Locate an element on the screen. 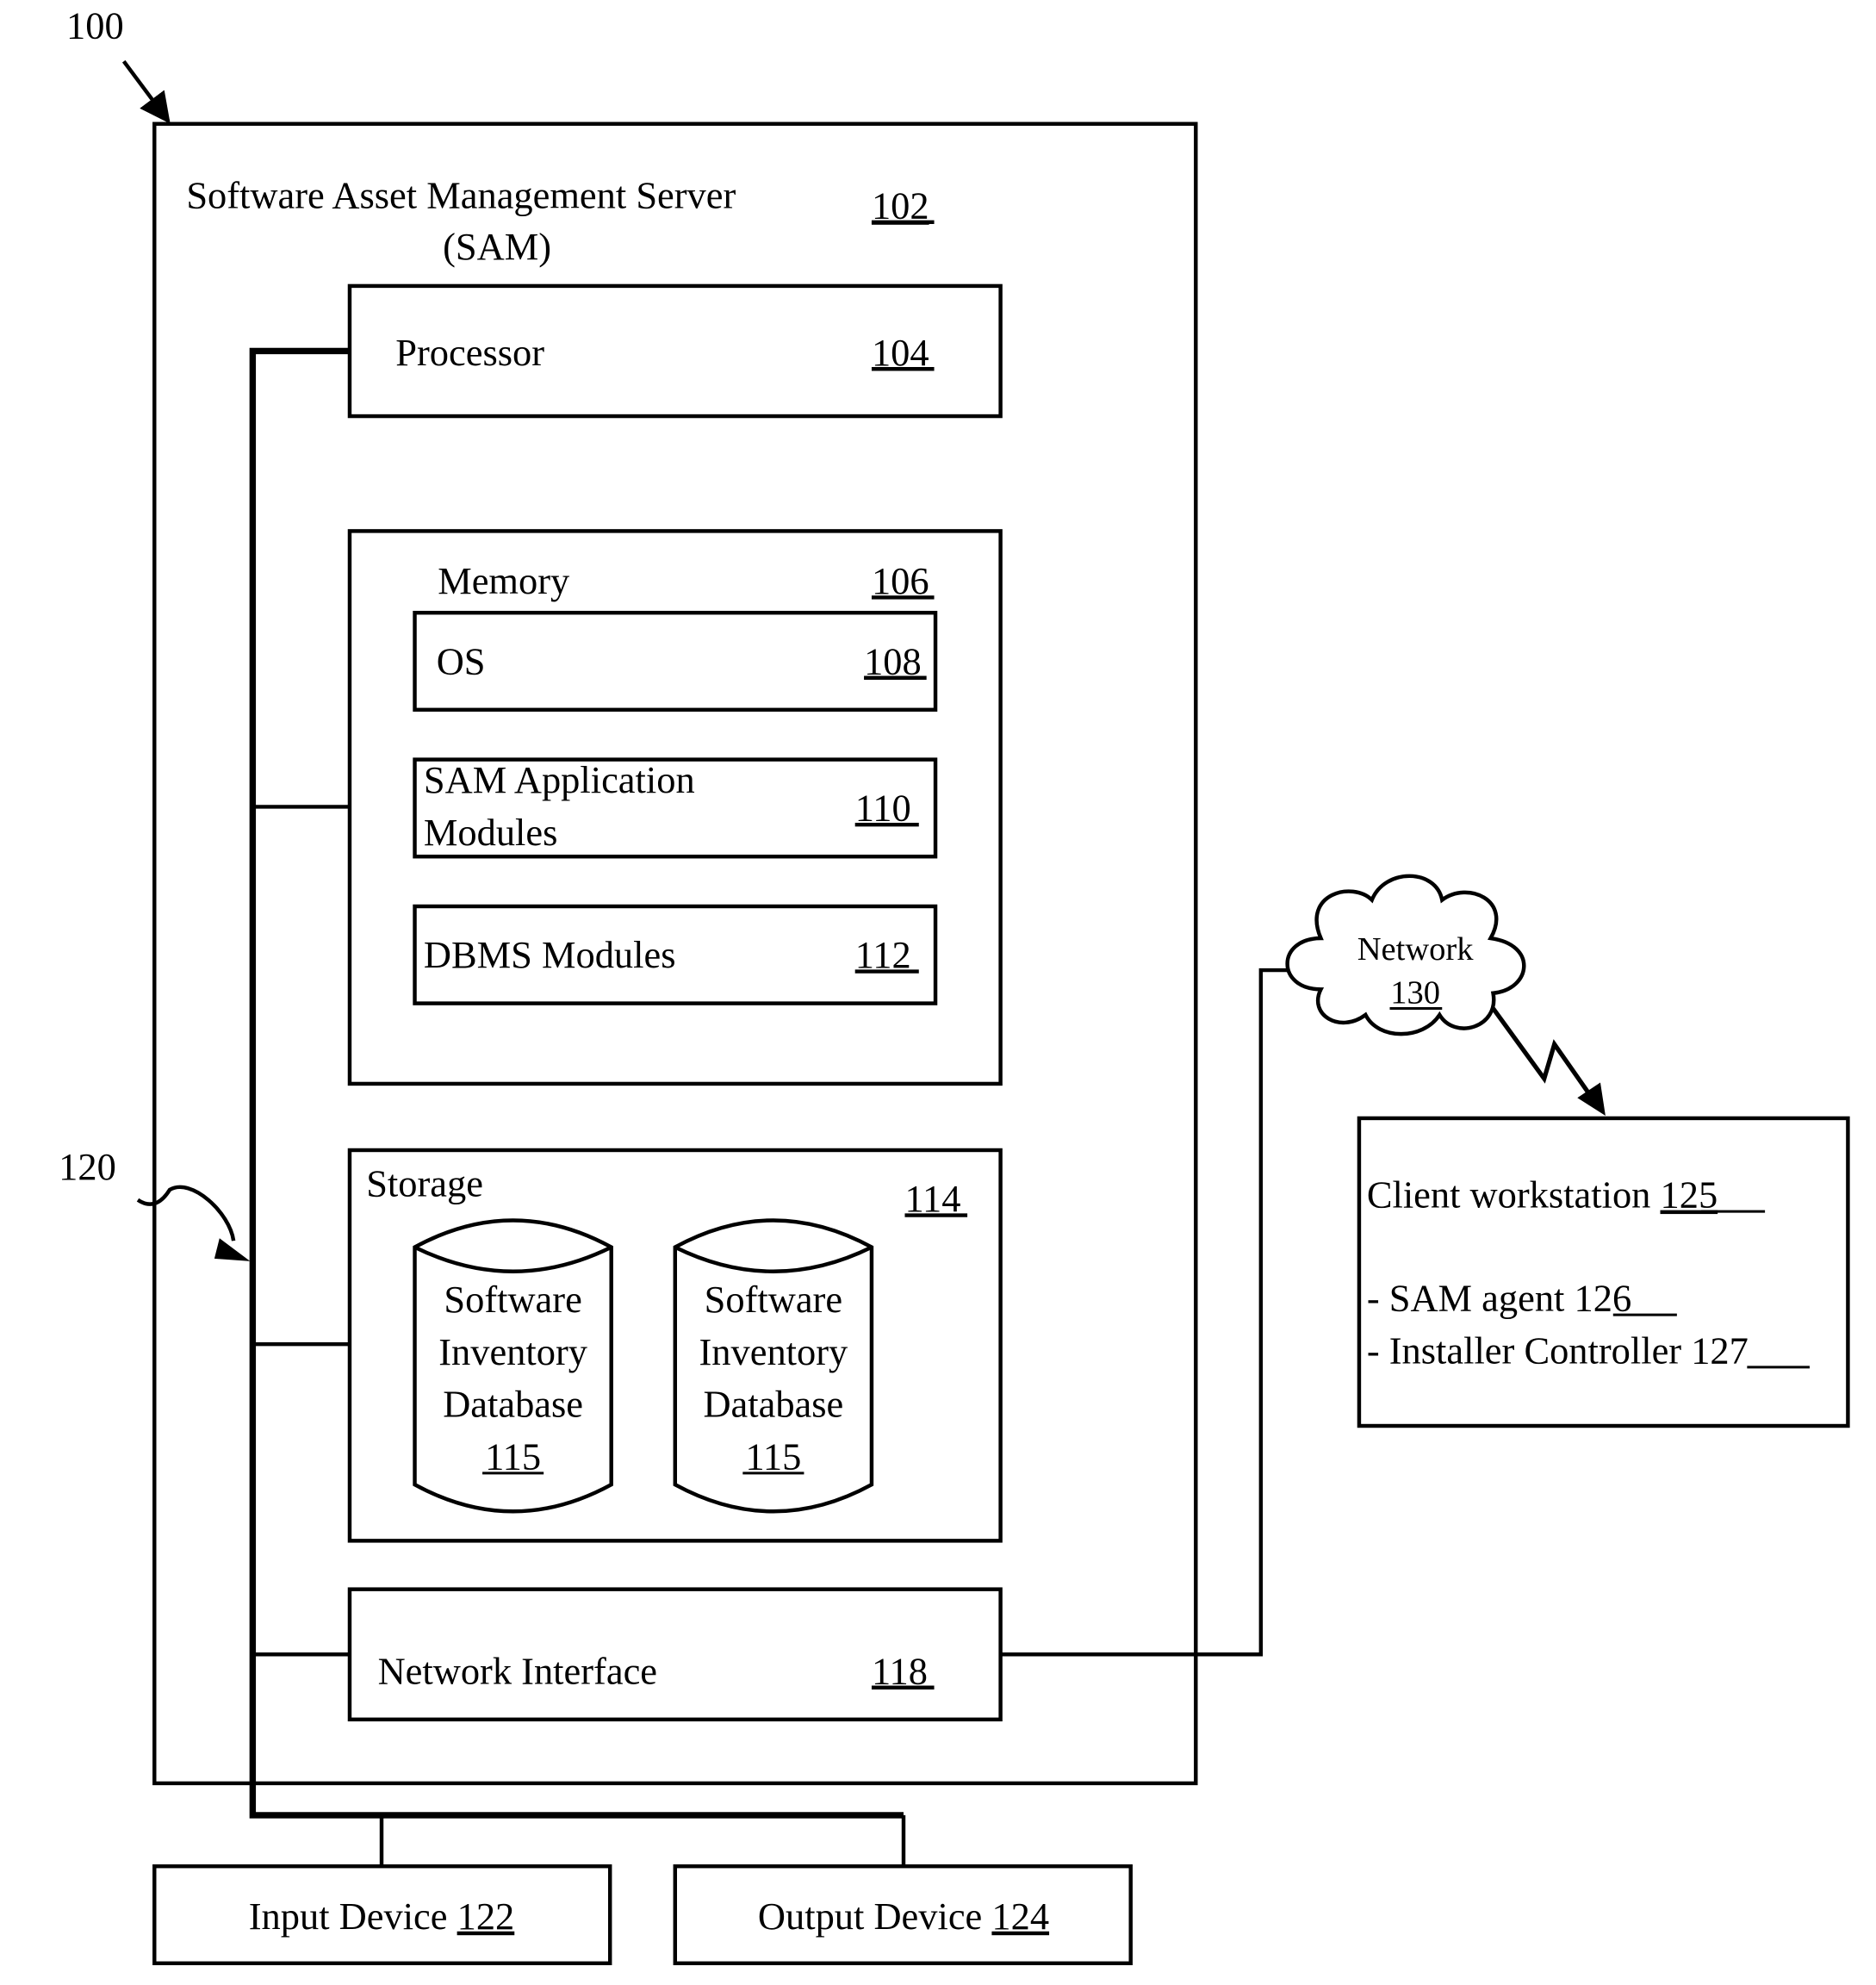 This screenshot has width=1876, height=1985. figure-ref-arrow is located at coordinates (146, 91).